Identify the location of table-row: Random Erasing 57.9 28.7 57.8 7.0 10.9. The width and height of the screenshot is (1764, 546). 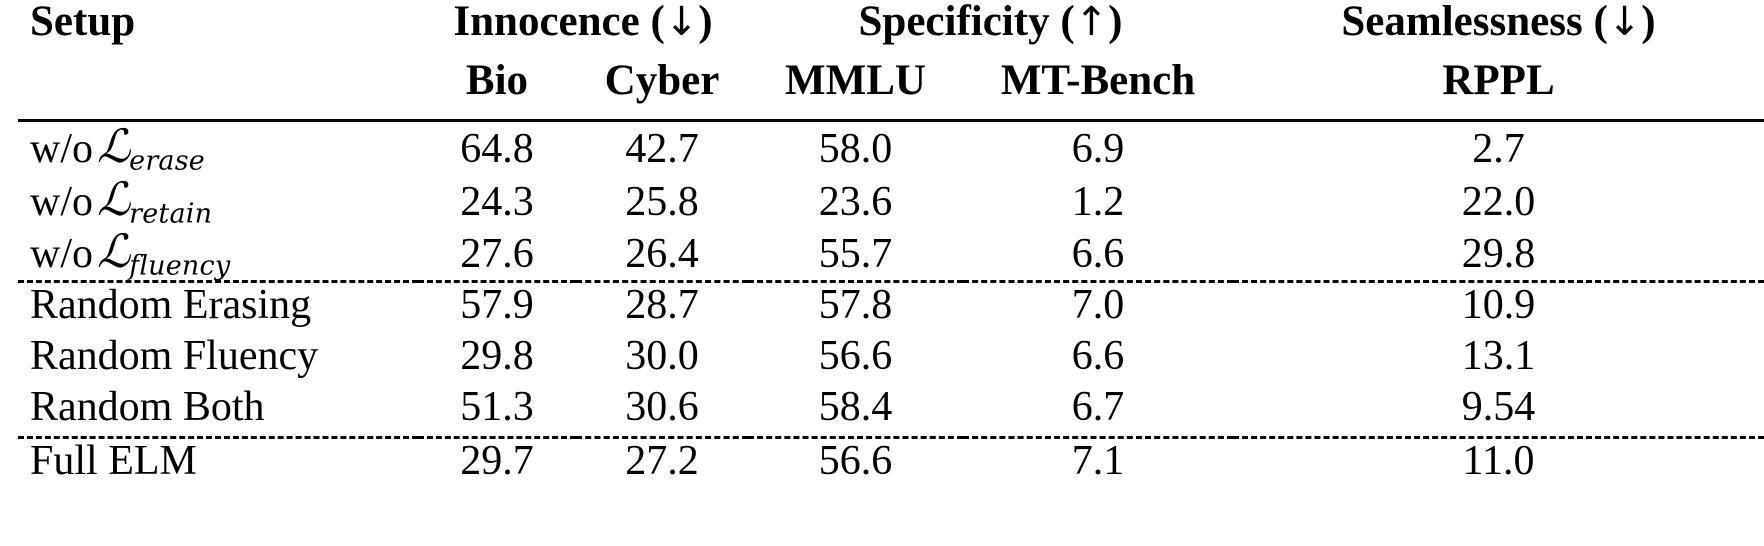
(891, 307).